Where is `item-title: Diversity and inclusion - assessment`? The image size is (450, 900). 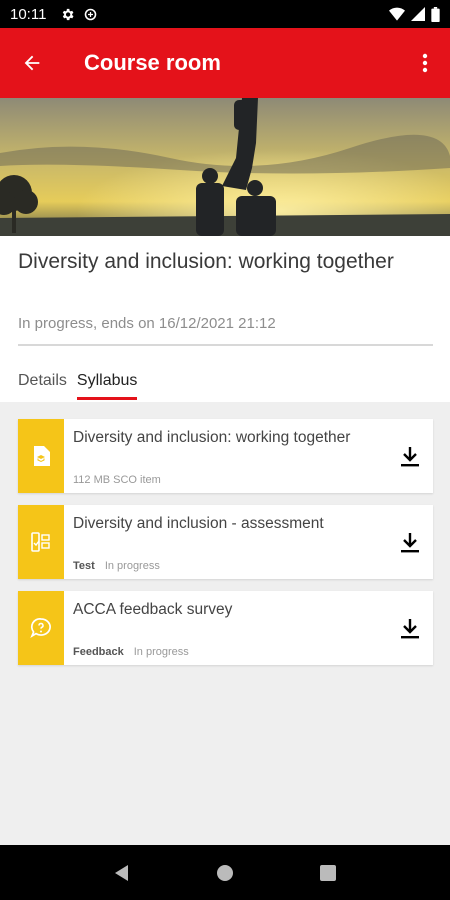
item-title: Diversity and inclusion - assessment is located at coordinates (198, 523).